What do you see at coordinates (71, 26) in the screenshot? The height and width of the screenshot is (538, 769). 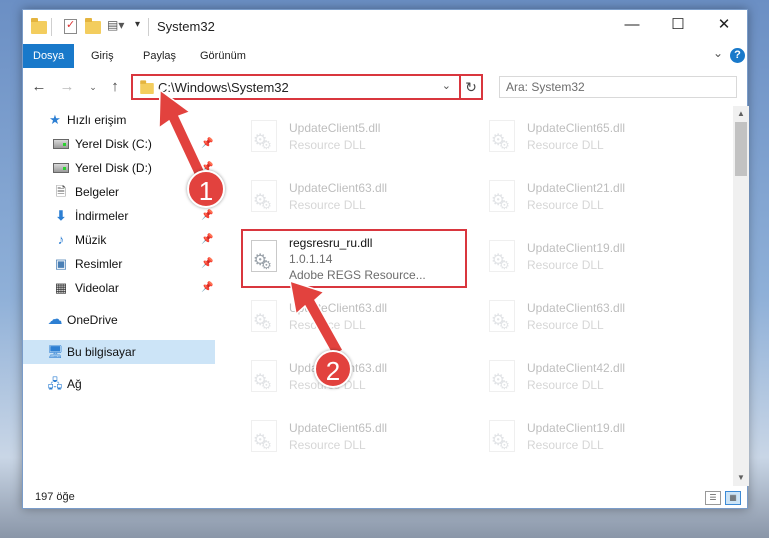 I see `properties-icon` at bounding box center [71, 26].